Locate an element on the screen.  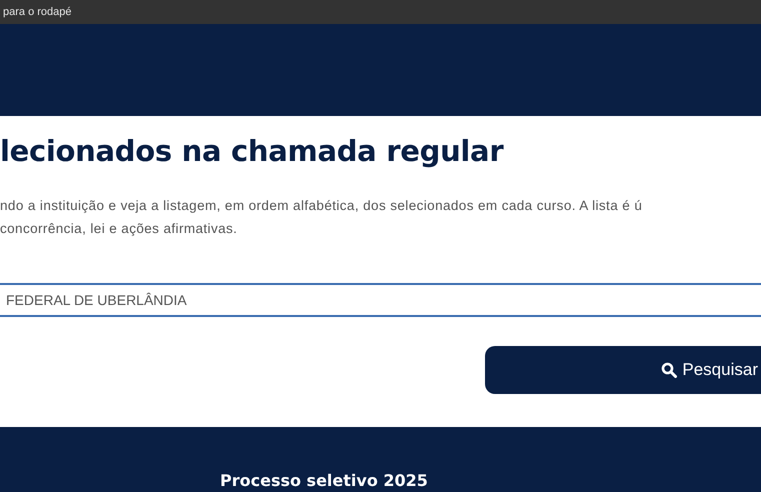
footer-title: Processo seletivo 2025 is located at coordinates (324, 480).